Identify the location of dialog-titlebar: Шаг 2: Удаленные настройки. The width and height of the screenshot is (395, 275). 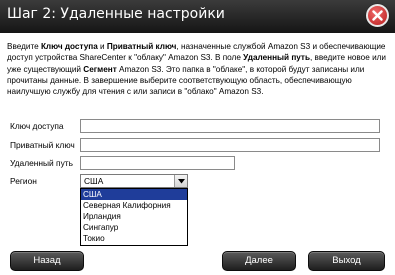
(197, 16).